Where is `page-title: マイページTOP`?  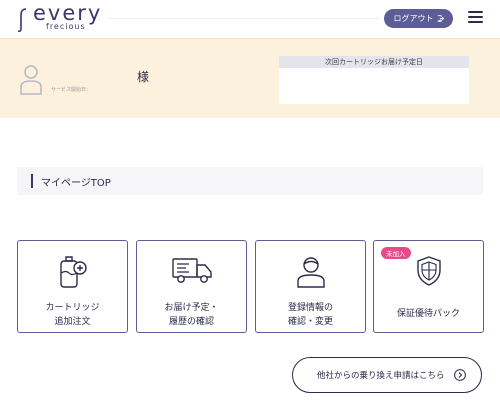
page-title: マイページTOP is located at coordinates (76, 183).